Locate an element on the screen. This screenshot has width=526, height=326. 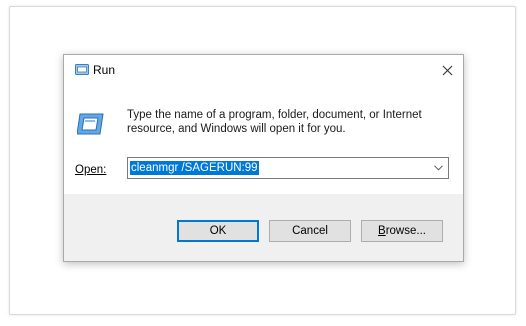
ok-button-label: OK is located at coordinates (218, 231).